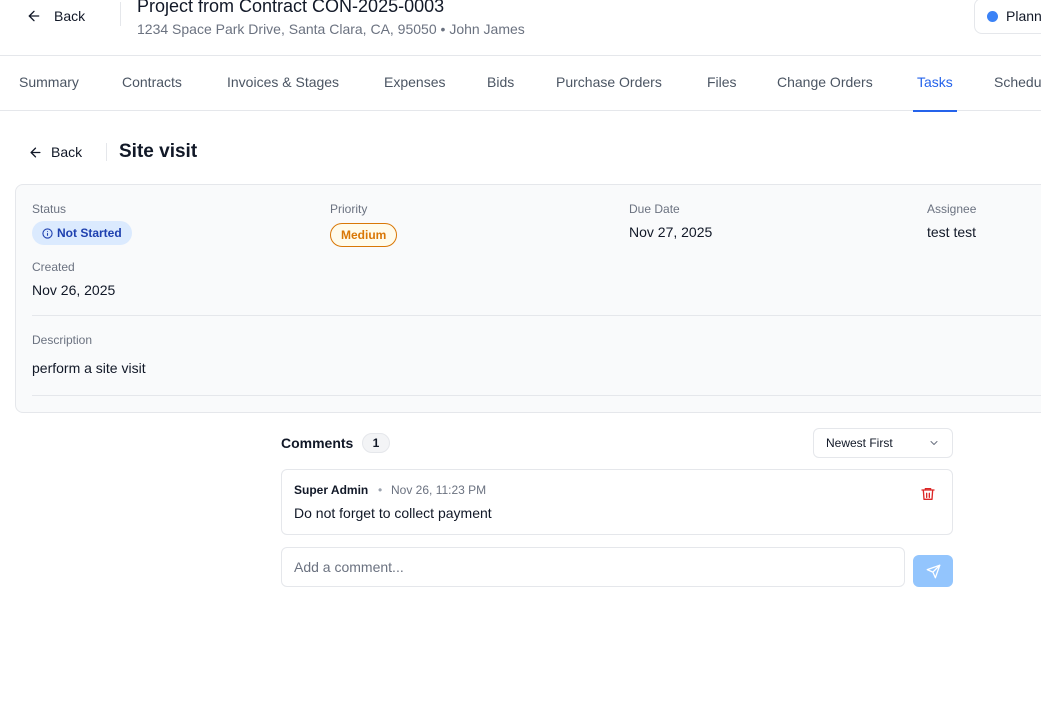  What do you see at coordinates (934, 443) in the screenshot?
I see `chevron-down-icon` at bounding box center [934, 443].